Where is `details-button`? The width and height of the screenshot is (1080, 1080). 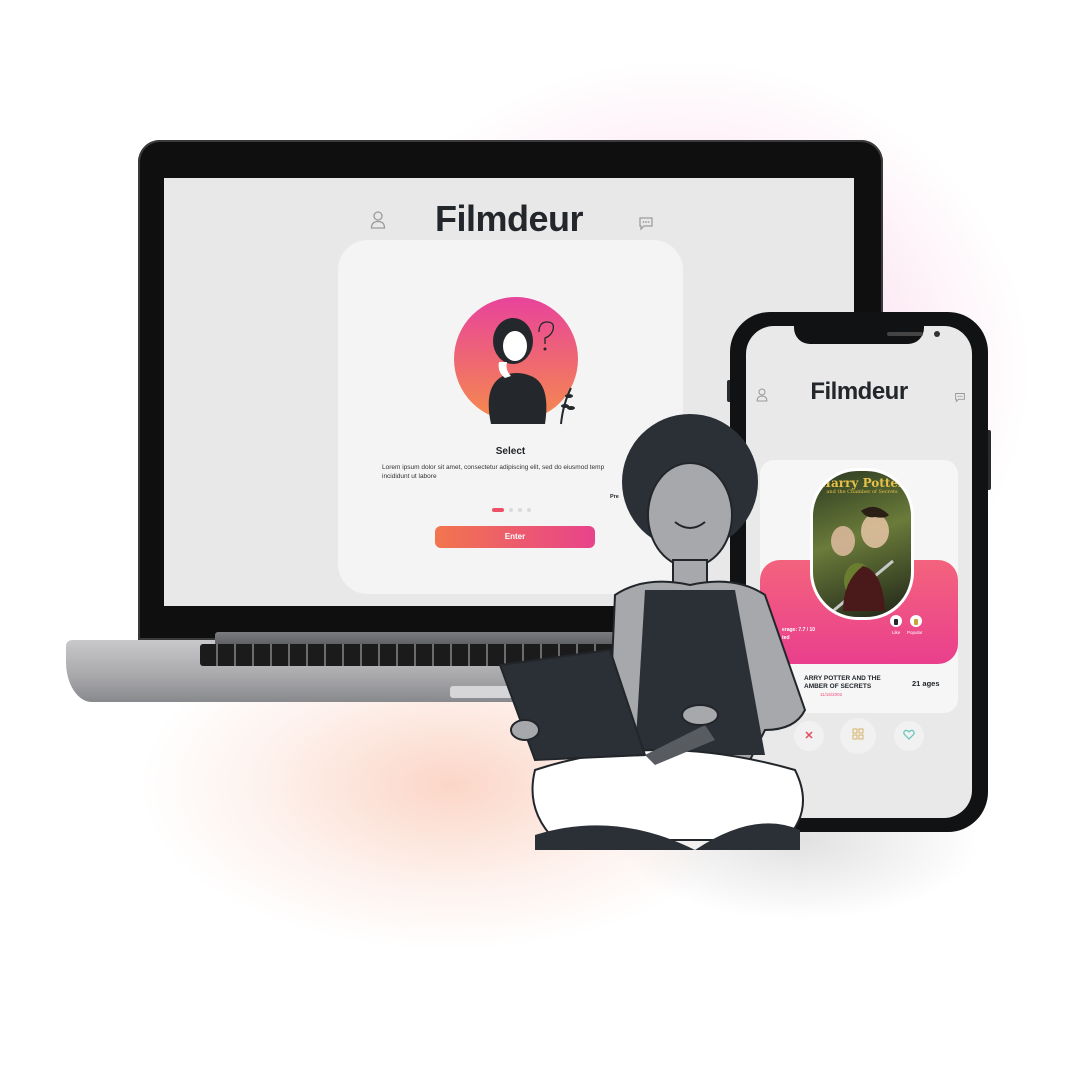
details-button is located at coordinates (858, 736).